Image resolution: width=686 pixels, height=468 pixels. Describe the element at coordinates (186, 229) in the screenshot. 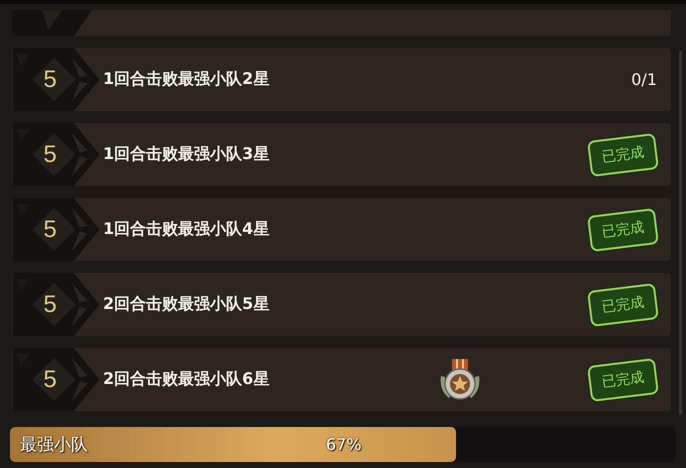

I see `task-title: 1回合击败最强小队4星` at that location.